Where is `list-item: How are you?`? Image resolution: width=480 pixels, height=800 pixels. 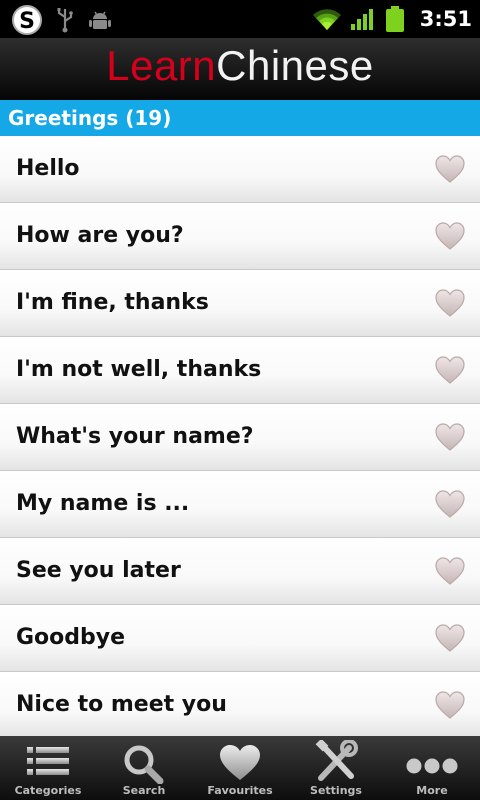 list-item: How are you? is located at coordinates (240, 236).